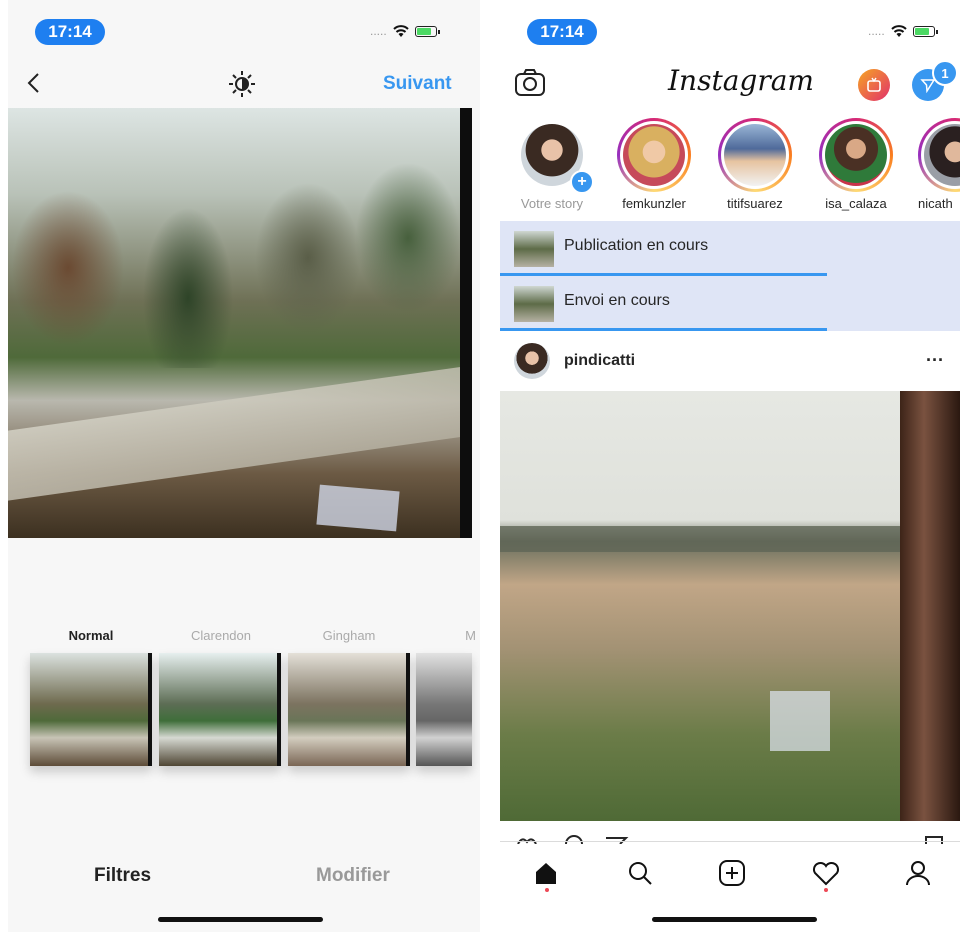 This screenshot has width=960, height=932. What do you see at coordinates (444, 709) in the screenshot?
I see `filter-thumb-next` at bounding box center [444, 709].